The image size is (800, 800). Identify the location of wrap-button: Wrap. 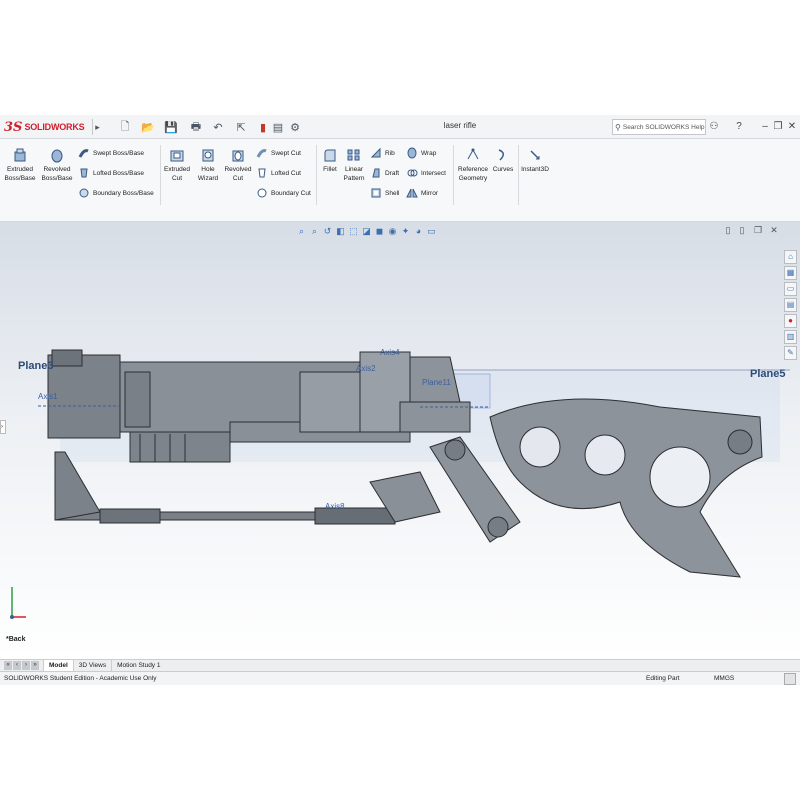
(421, 153).